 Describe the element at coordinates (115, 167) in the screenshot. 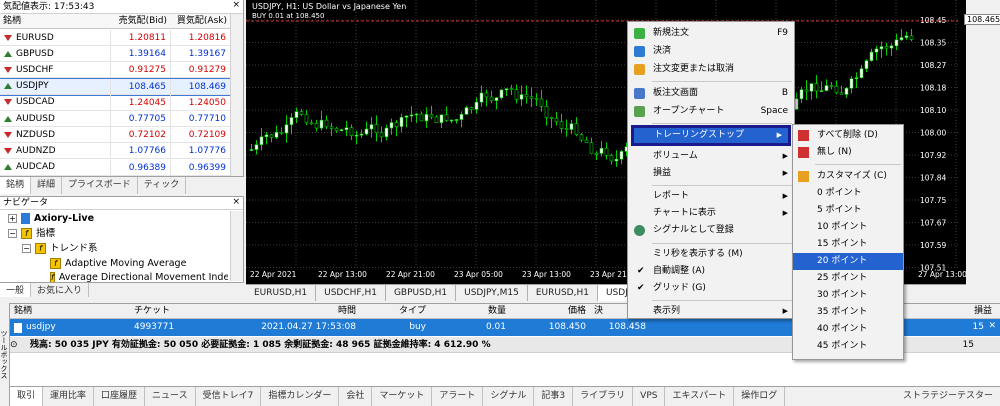

I see `market-watch-row: AUDCAD 0.96389 0.96399` at that location.